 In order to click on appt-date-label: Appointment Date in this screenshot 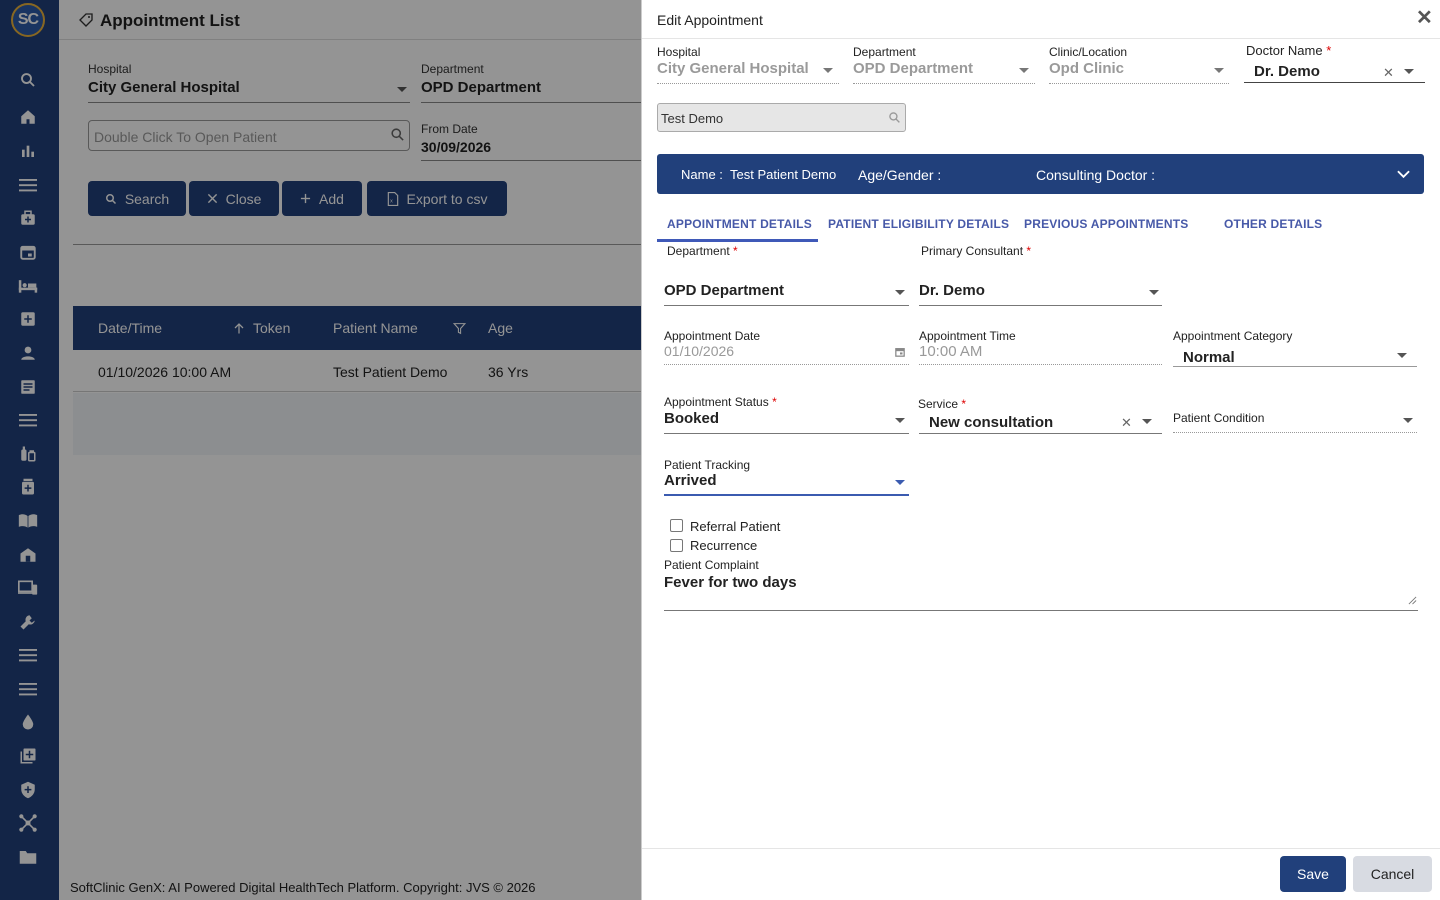, I will do `click(712, 336)`.